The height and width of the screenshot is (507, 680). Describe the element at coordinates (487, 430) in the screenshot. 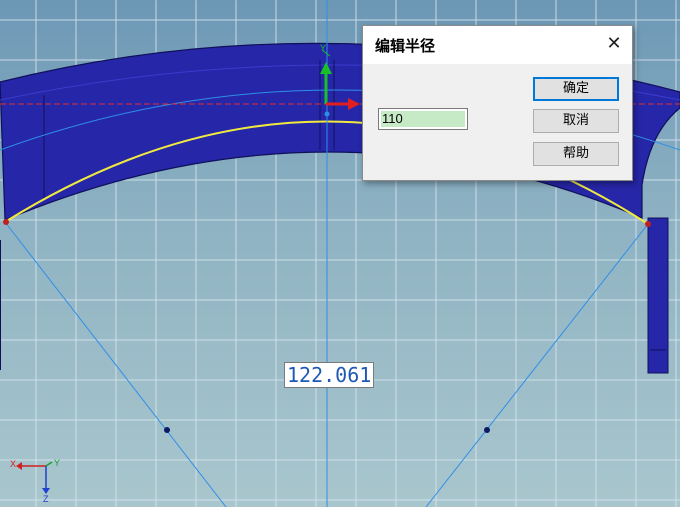

I see `construction-point-right` at that location.